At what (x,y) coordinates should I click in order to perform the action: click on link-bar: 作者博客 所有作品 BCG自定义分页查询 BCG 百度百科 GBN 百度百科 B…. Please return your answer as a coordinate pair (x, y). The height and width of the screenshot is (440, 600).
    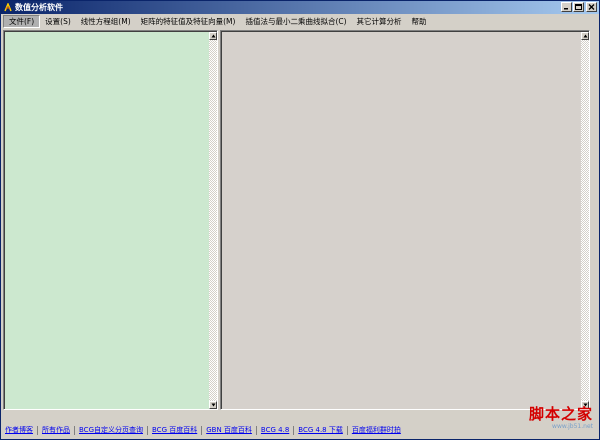
    Looking at the image, I should click on (203, 430).